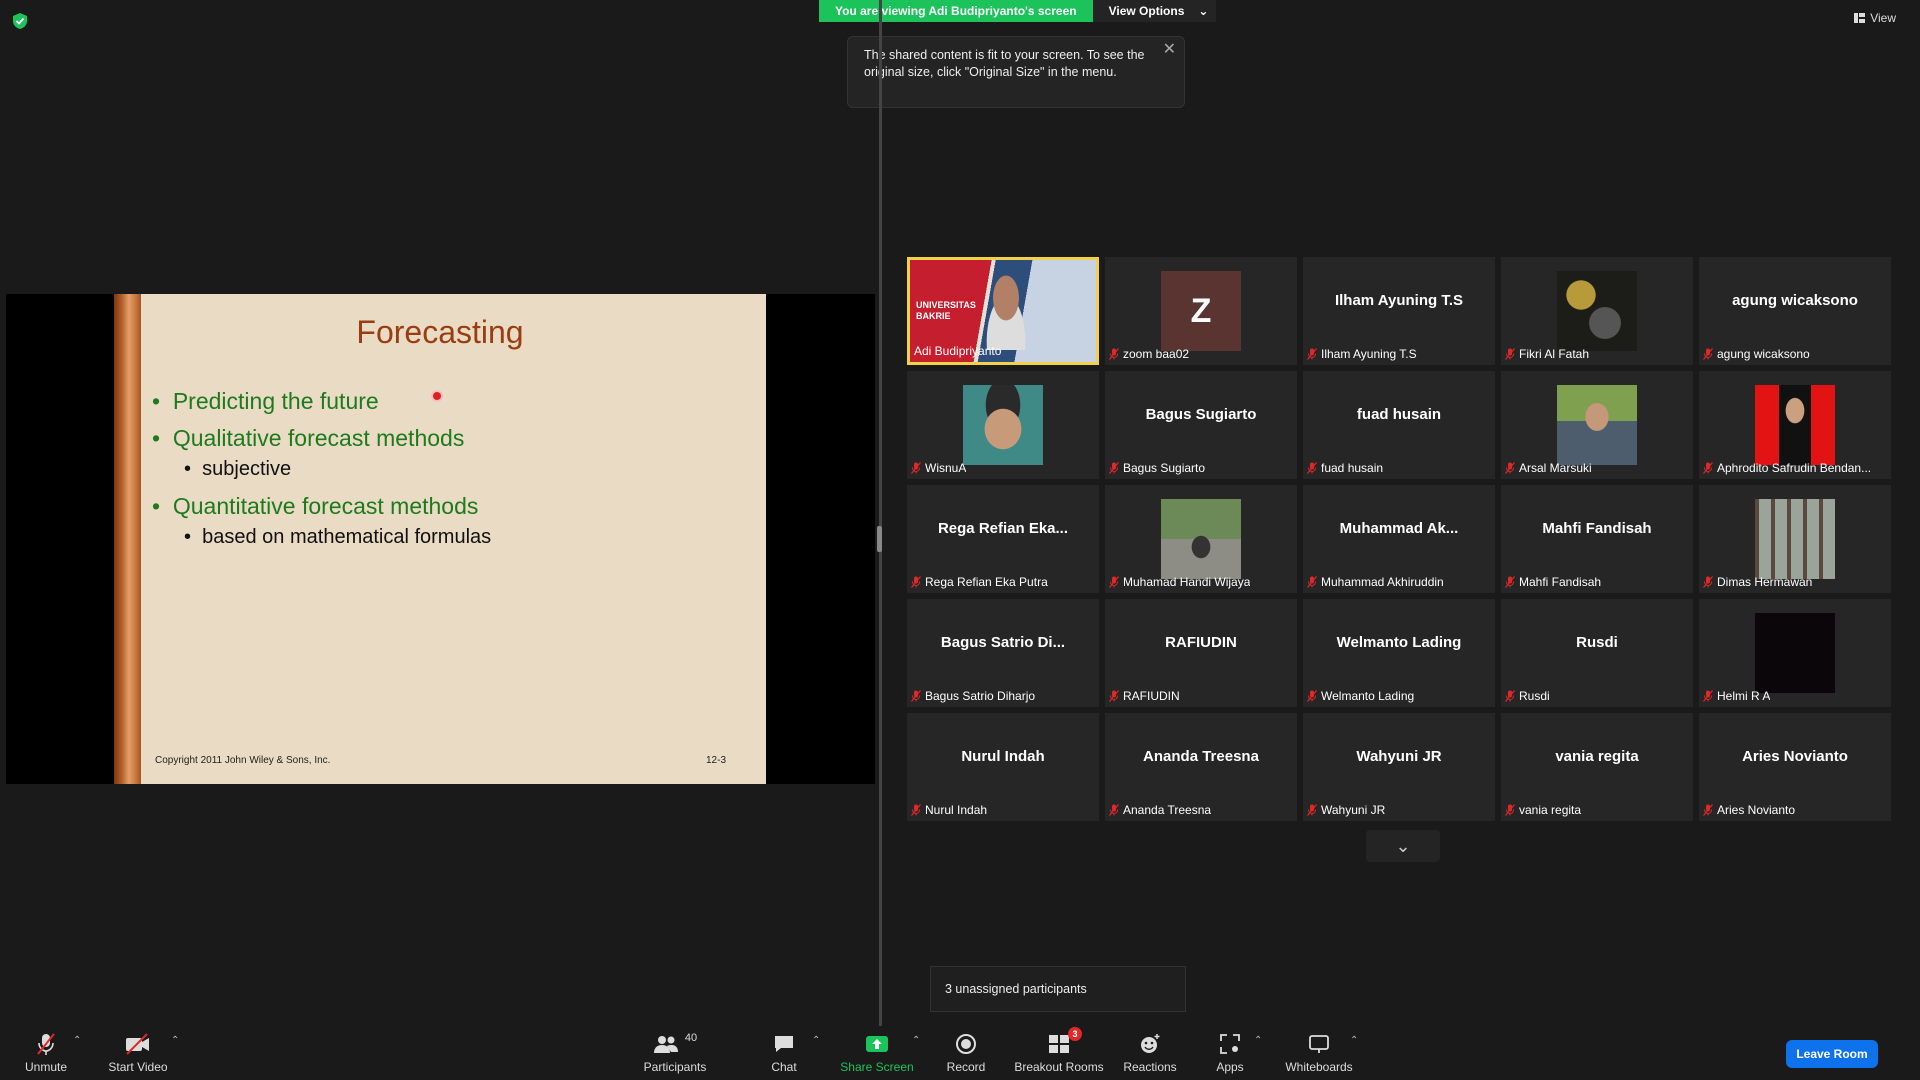 The width and height of the screenshot is (1920, 1080). What do you see at coordinates (1201, 539) in the screenshot?
I see `participant-tile: Muhamad Handi Wijaya` at bounding box center [1201, 539].